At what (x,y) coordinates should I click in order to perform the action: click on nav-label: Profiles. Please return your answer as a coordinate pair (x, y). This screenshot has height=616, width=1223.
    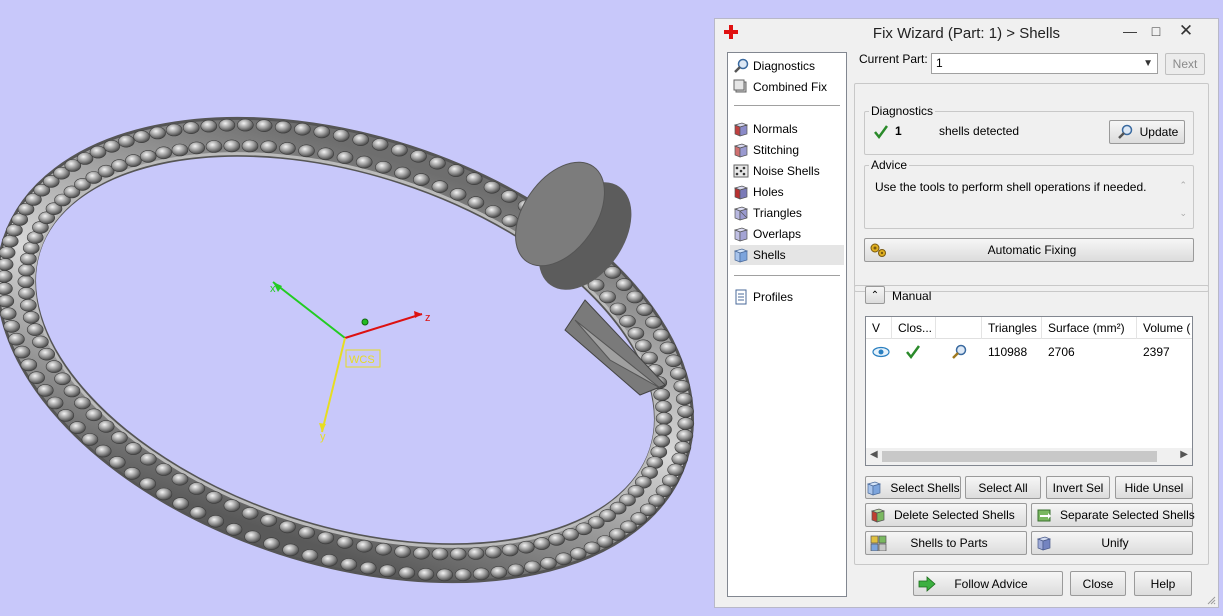
    Looking at the image, I should click on (773, 297).